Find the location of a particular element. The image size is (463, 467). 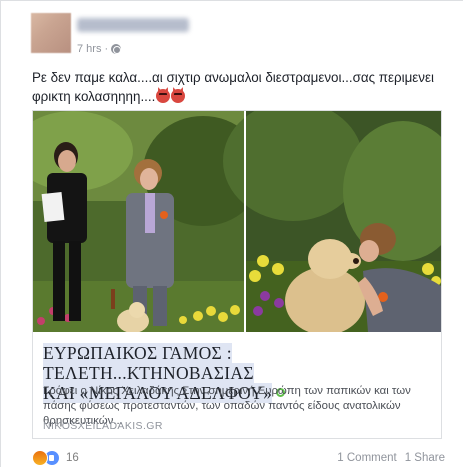

comment-count-link: 1 Comment is located at coordinates (366, 458).